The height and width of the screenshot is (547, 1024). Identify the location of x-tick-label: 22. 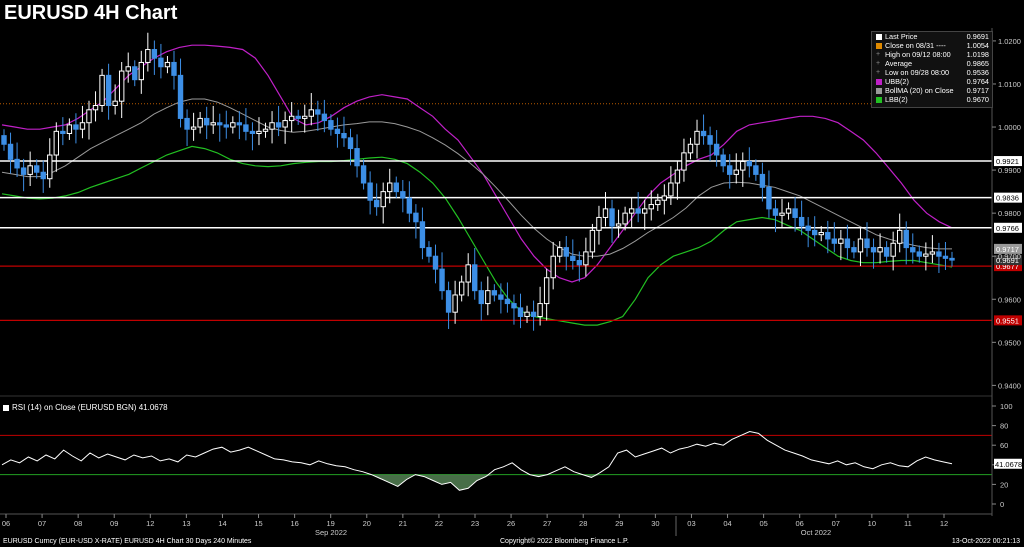
(439, 523).